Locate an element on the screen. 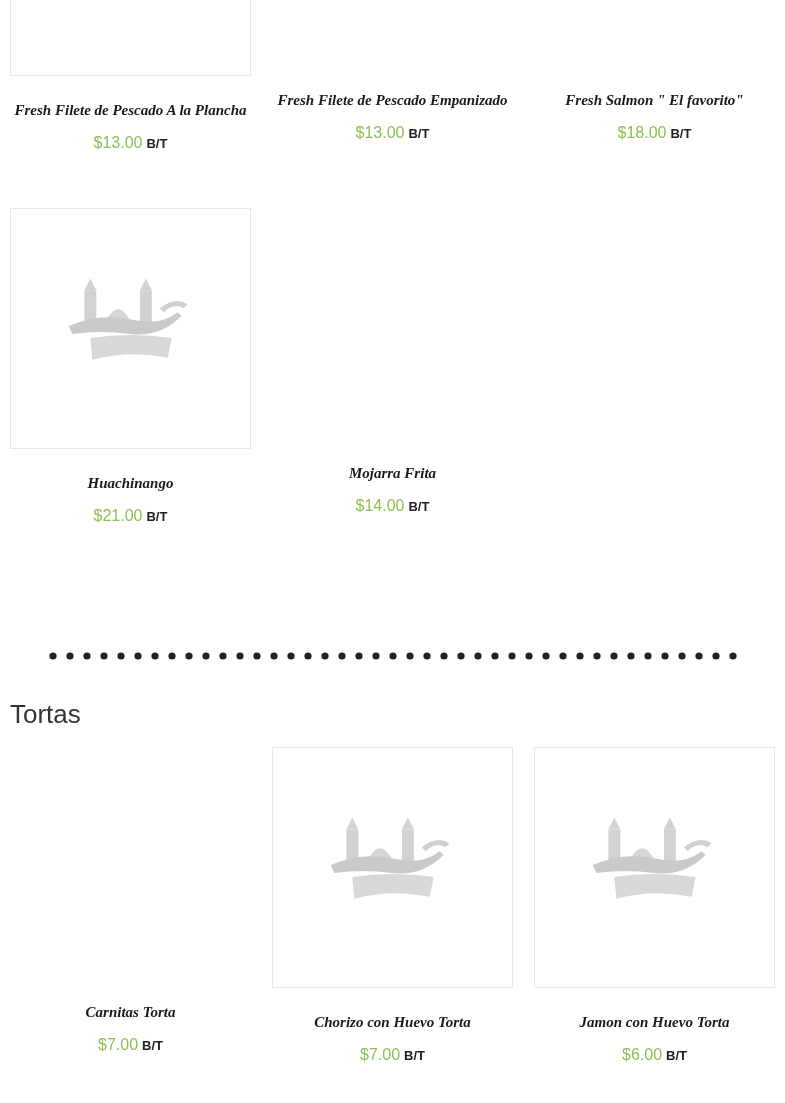 This screenshot has width=785, height=1103. item-name: Jamon con Huevo Torta is located at coordinates (654, 1022).